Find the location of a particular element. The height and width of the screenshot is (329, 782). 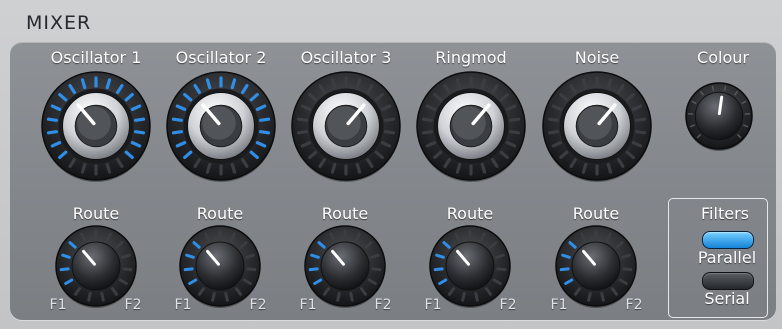

route-1-label: Route is located at coordinates (96, 213).